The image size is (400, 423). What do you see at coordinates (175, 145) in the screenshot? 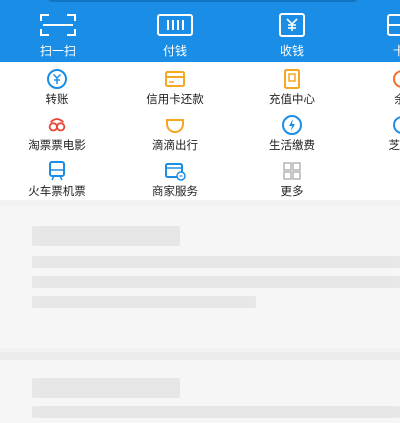
I see `grid-item-label: 滴滴出行` at bounding box center [175, 145].